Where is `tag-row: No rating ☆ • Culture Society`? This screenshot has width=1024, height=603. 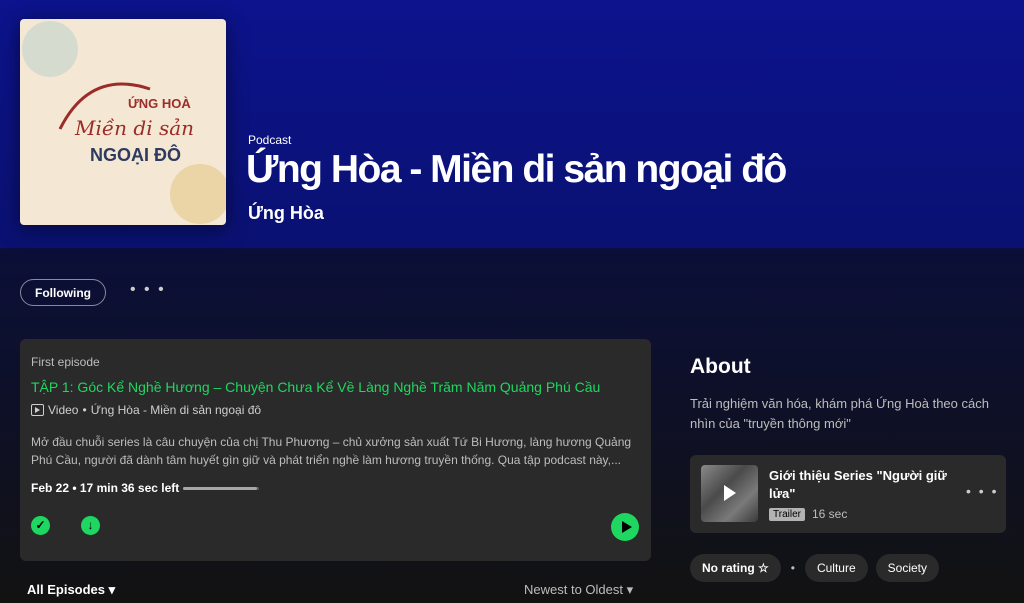
tag-row: No rating ☆ • Culture Society is located at coordinates (815, 568).